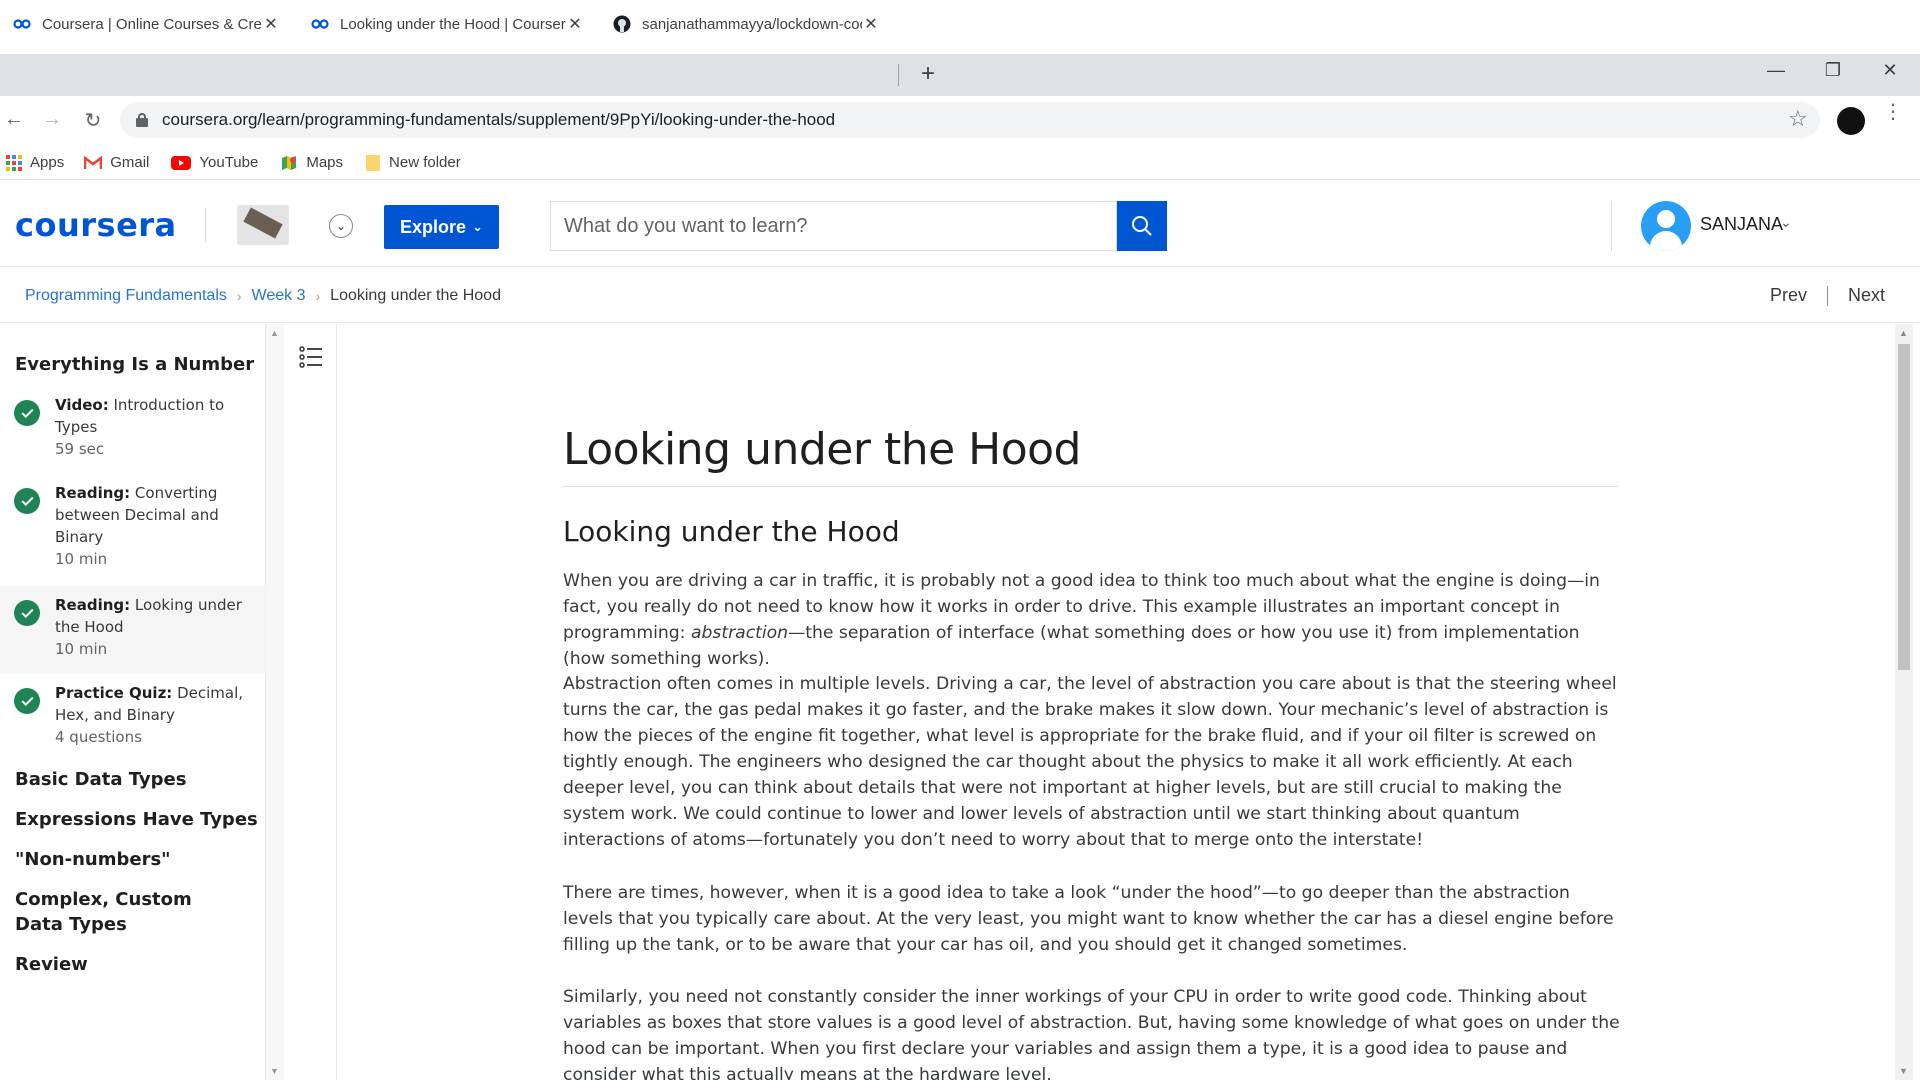 The height and width of the screenshot is (1080, 1920). Describe the element at coordinates (126, 296) in the screenshot. I see `breadcrumb-course: Programming Fundamentals` at that location.